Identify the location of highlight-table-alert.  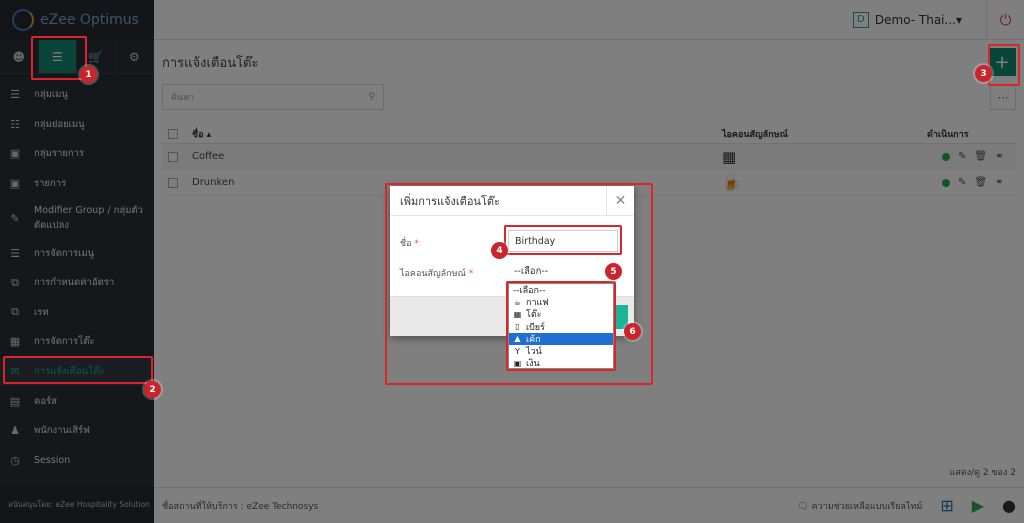
(78, 370).